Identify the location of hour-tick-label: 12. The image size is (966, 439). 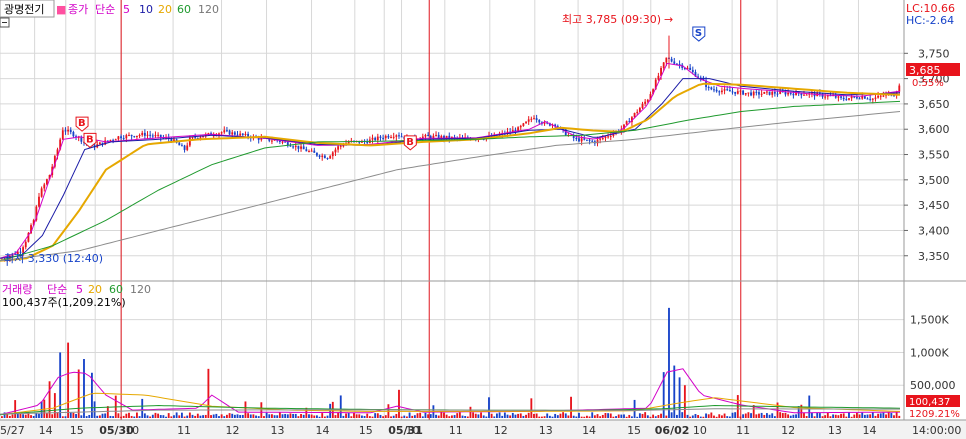
(788, 430).